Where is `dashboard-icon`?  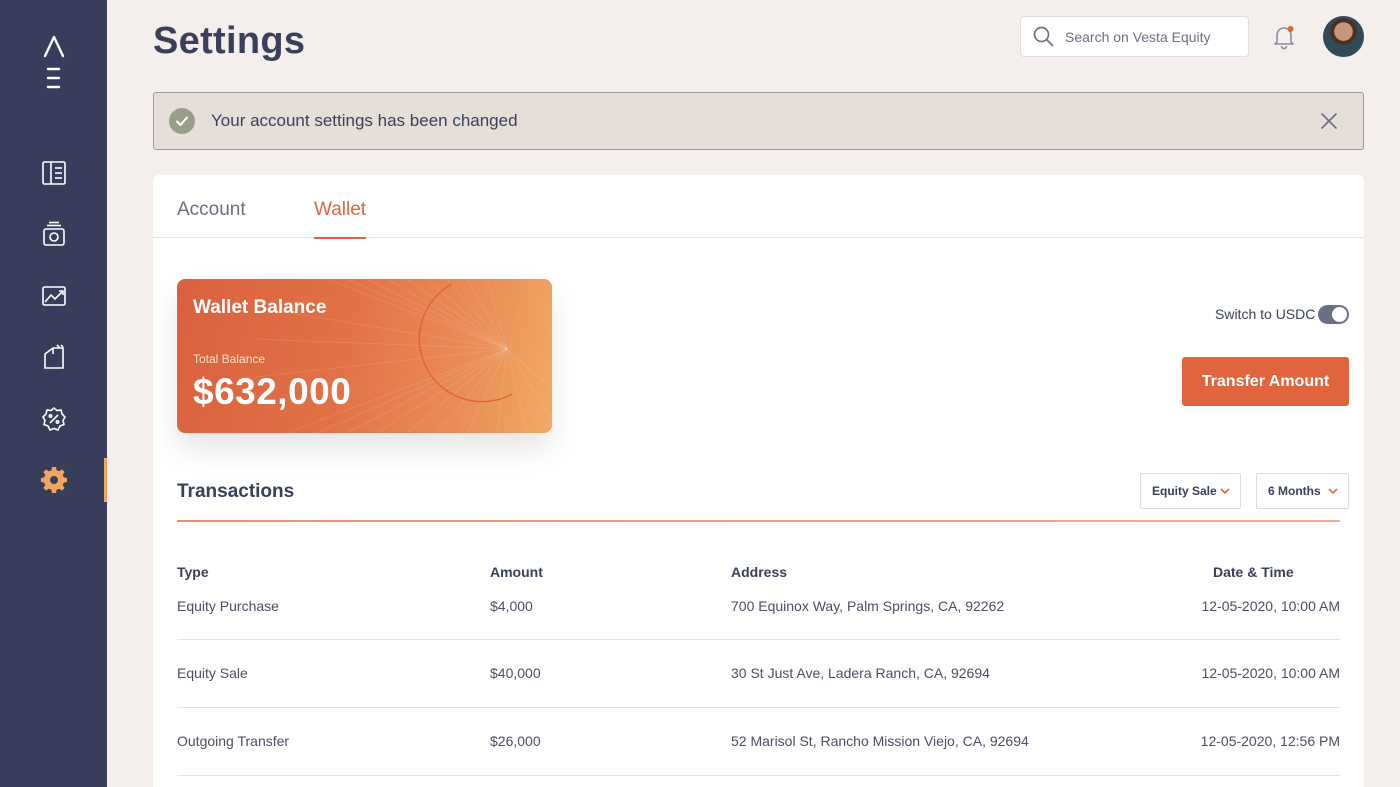 dashboard-icon is located at coordinates (53, 173).